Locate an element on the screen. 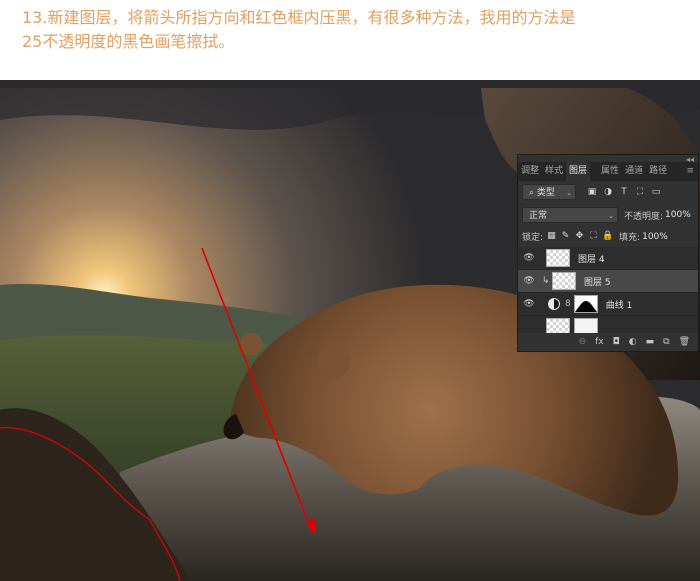 Image resolution: width=700 pixels, height=581 pixels. adjustment-layer-filter-icon: ◑ is located at coordinates (608, 192).